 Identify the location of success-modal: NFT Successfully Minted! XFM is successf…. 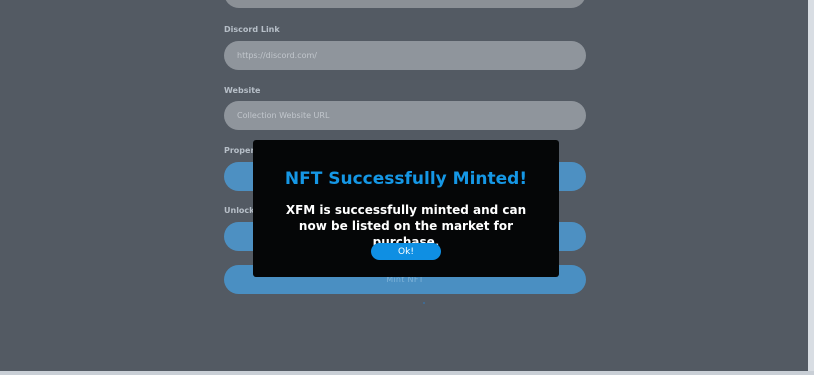
(406, 208).